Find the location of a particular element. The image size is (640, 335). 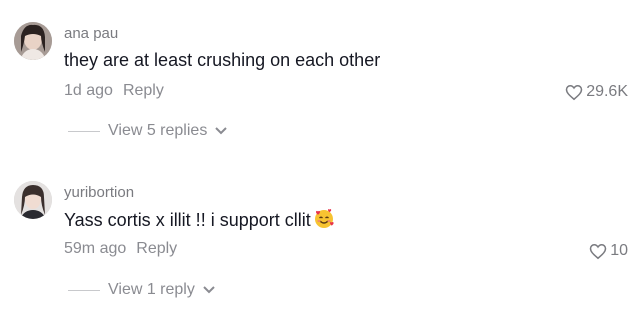

view-replies-button: View 1 reply is located at coordinates (141, 290).